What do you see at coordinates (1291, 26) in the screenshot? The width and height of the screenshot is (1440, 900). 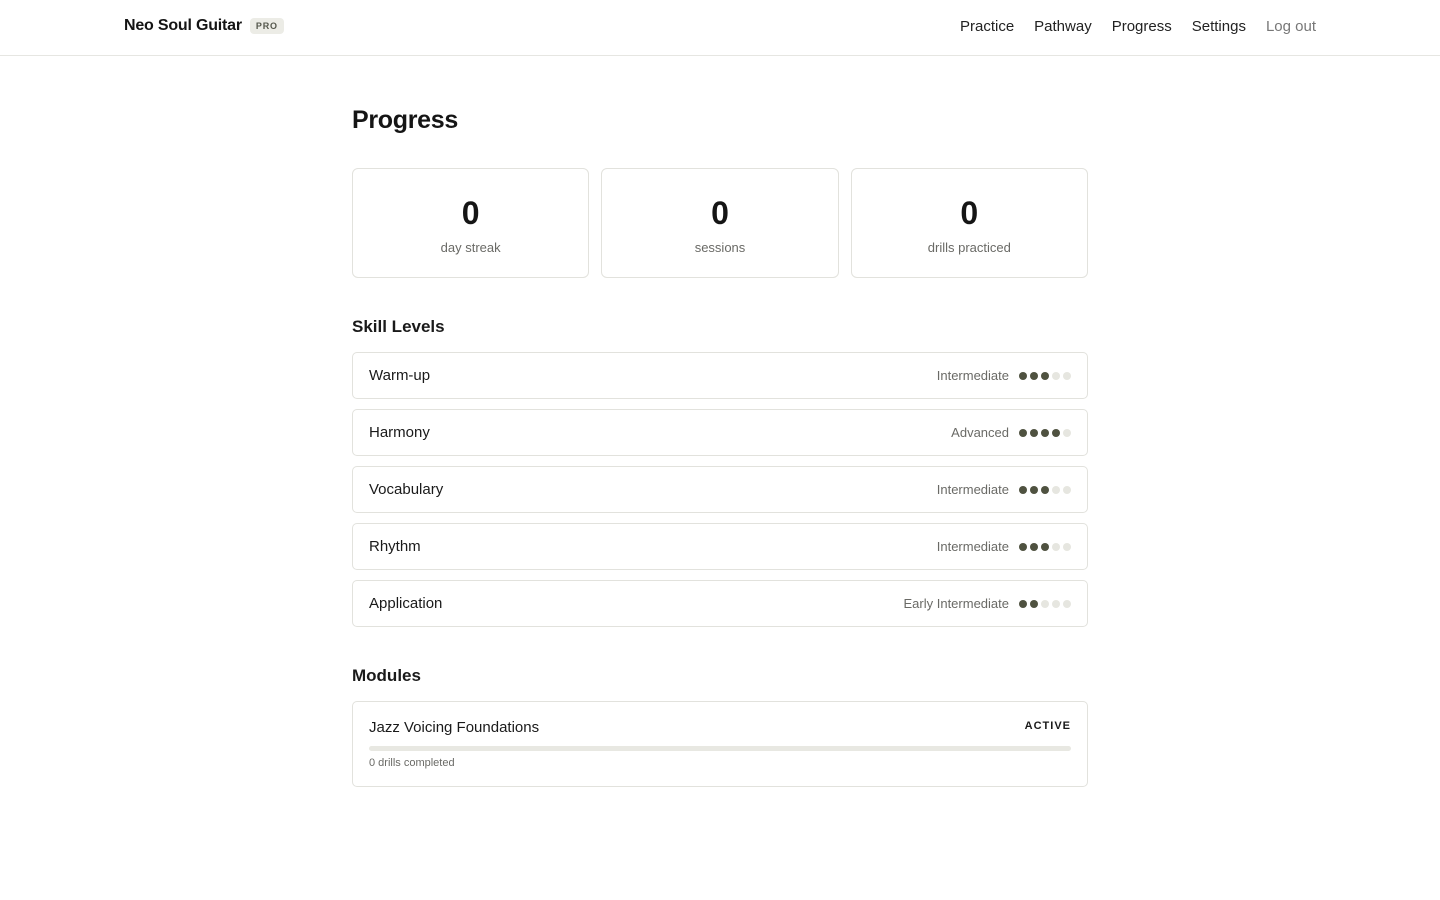 I see `logout-button: Log out` at bounding box center [1291, 26].